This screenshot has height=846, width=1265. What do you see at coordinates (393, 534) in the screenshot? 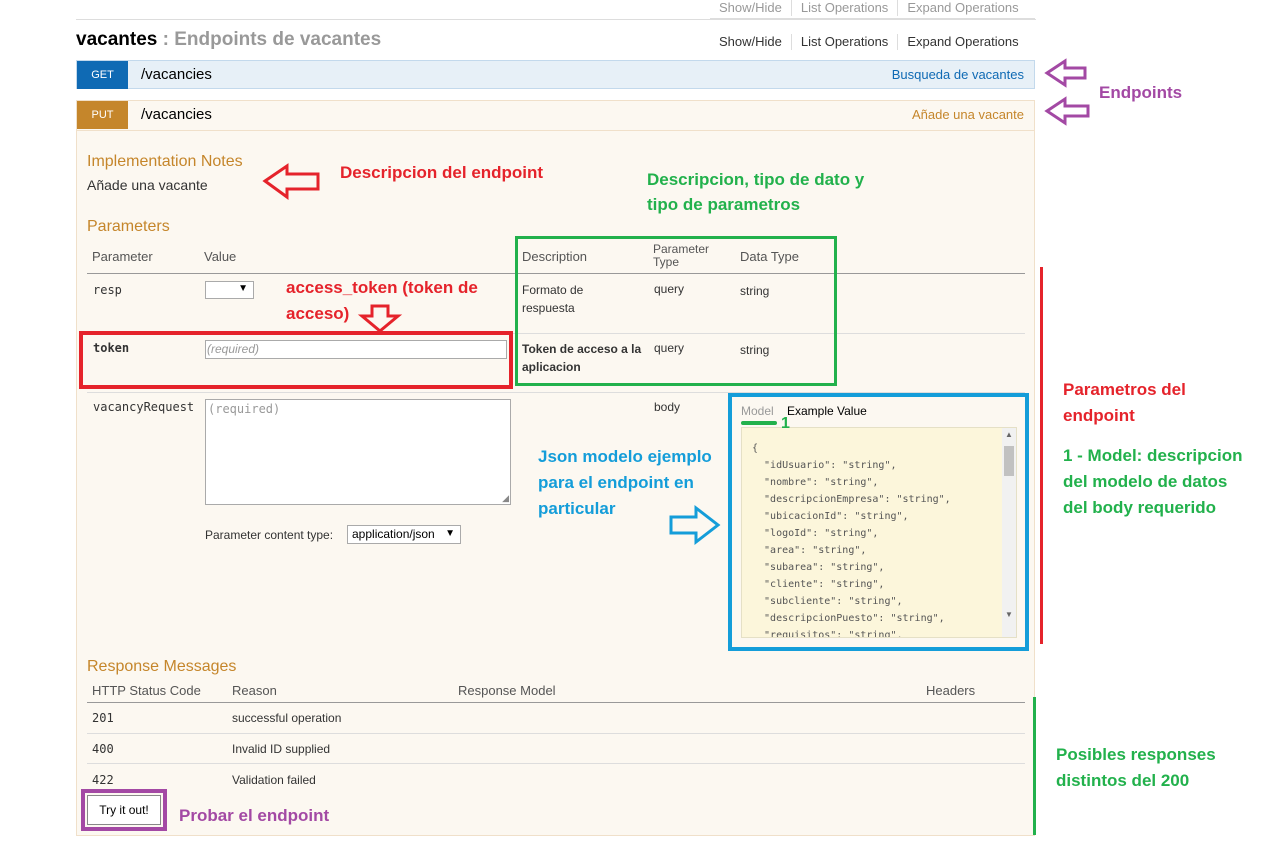
I see `content-type-value: application/json` at bounding box center [393, 534].